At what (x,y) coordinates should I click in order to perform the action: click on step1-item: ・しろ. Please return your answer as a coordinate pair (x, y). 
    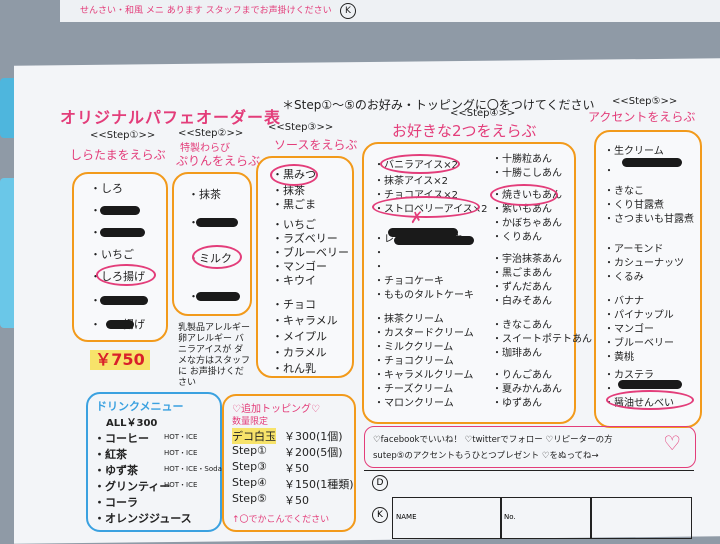
    Looking at the image, I should click on (106, 188).